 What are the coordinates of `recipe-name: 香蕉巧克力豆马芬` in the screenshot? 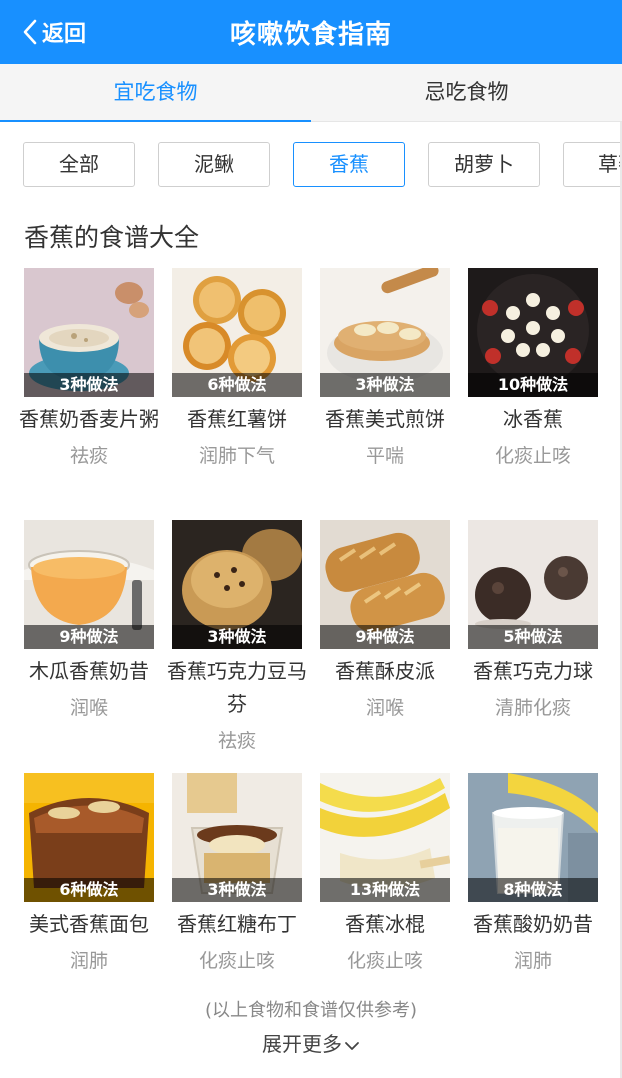 It's located at (237, 687).